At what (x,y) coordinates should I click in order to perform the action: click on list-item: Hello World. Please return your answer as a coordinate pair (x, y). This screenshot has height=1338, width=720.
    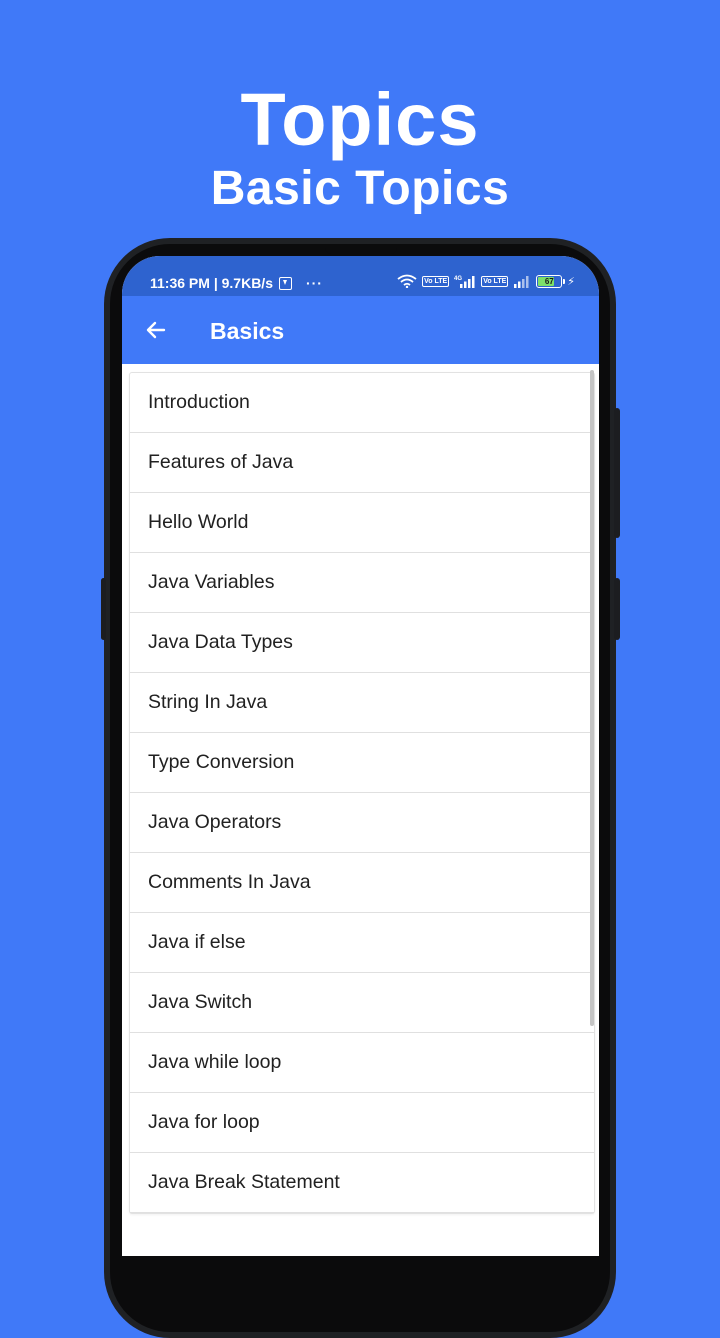
    Looking at the image, I should click on (362, 523).